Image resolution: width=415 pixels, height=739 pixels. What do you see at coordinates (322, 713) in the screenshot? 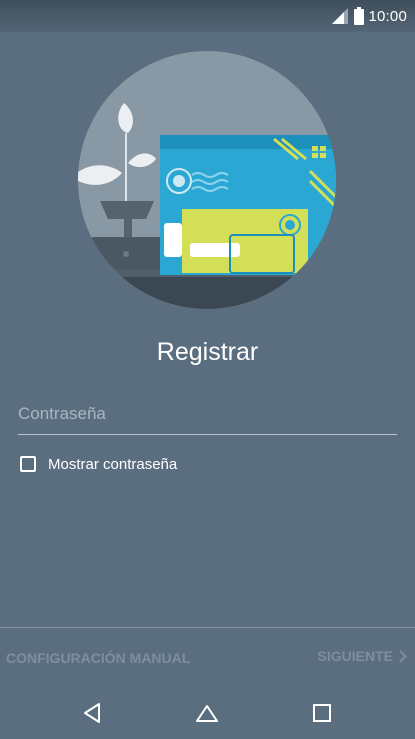
I see `recents-icon` at bounding box center [322, 713].